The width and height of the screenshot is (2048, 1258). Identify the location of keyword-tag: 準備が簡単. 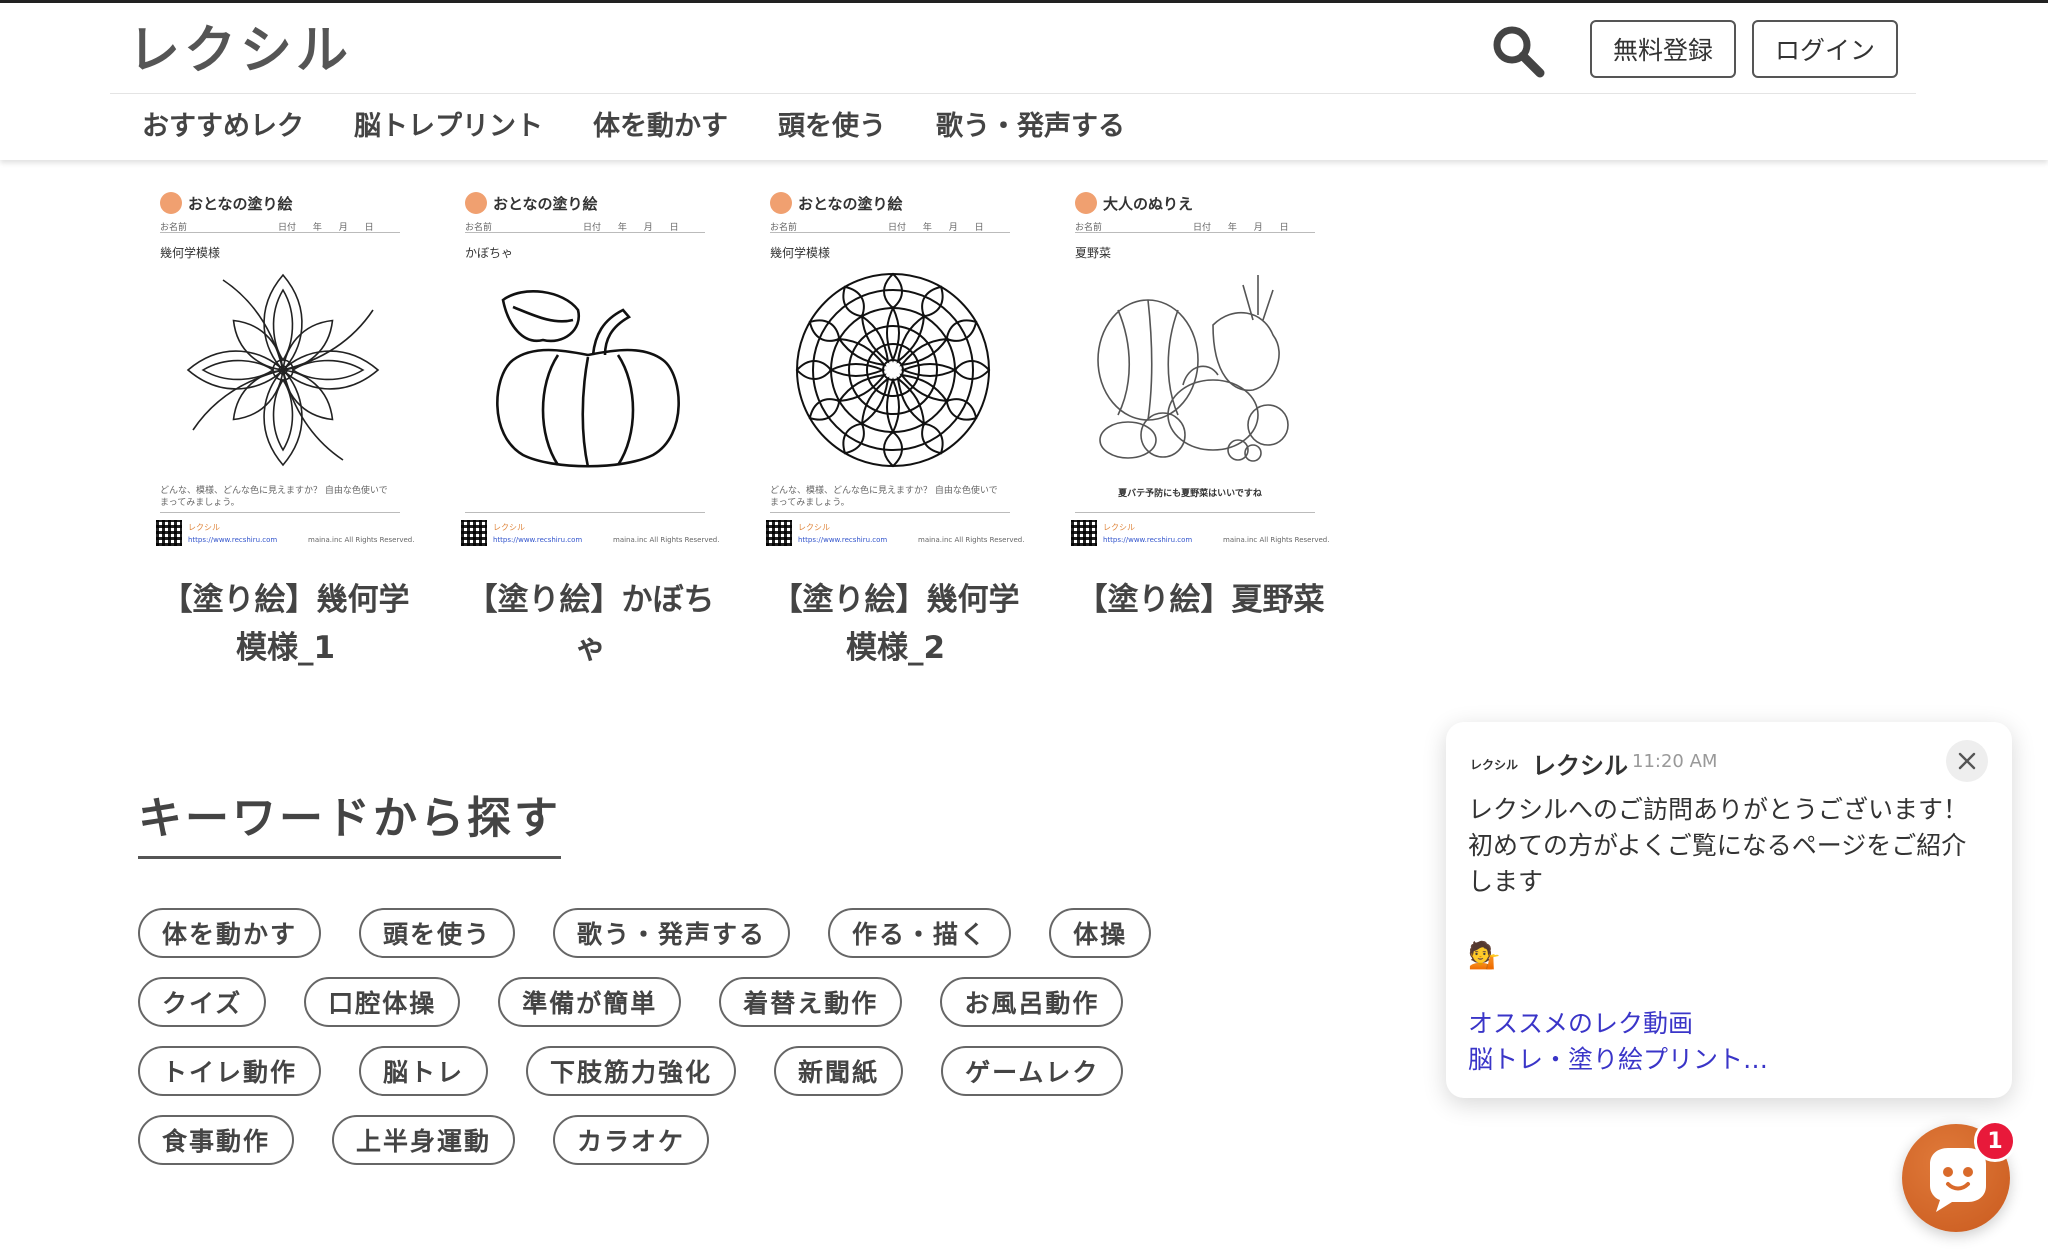
(590, 1002).